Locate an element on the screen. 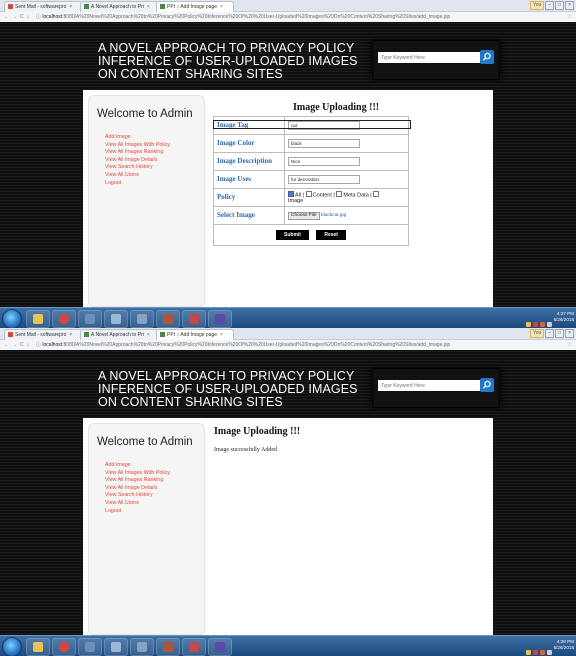 The width and height of the screenshot is (576, 656). url-host: localhost is located at coordinates (52, 345).